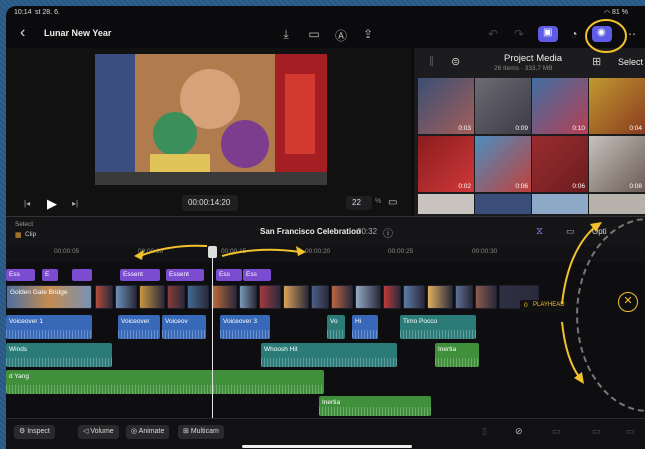 The image size is (645, 449). What do you see at coordinates (261, 252) in the screenshot?
I see `annotation-arrow-right` at bounding box center [261, 252].